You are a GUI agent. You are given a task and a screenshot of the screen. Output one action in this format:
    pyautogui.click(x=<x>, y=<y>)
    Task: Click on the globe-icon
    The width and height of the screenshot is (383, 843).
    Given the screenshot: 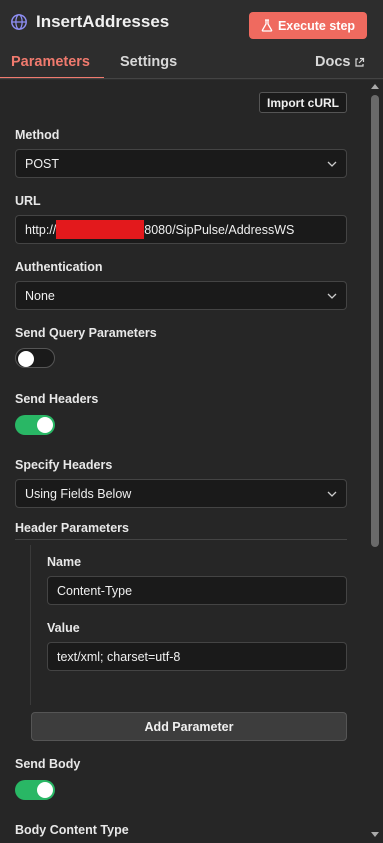 What is the action you would take?
    pyautogui.click(x=19, y=22)
    